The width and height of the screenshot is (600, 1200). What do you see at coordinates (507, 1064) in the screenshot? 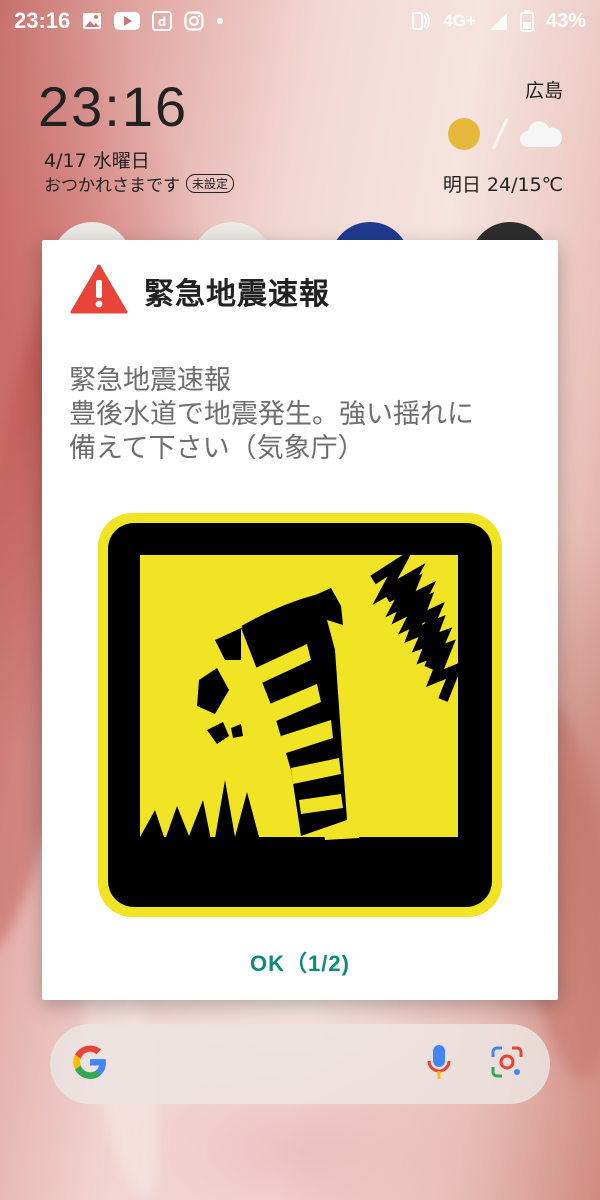
I see `lens-icon` at bounding box center [507, 1064].